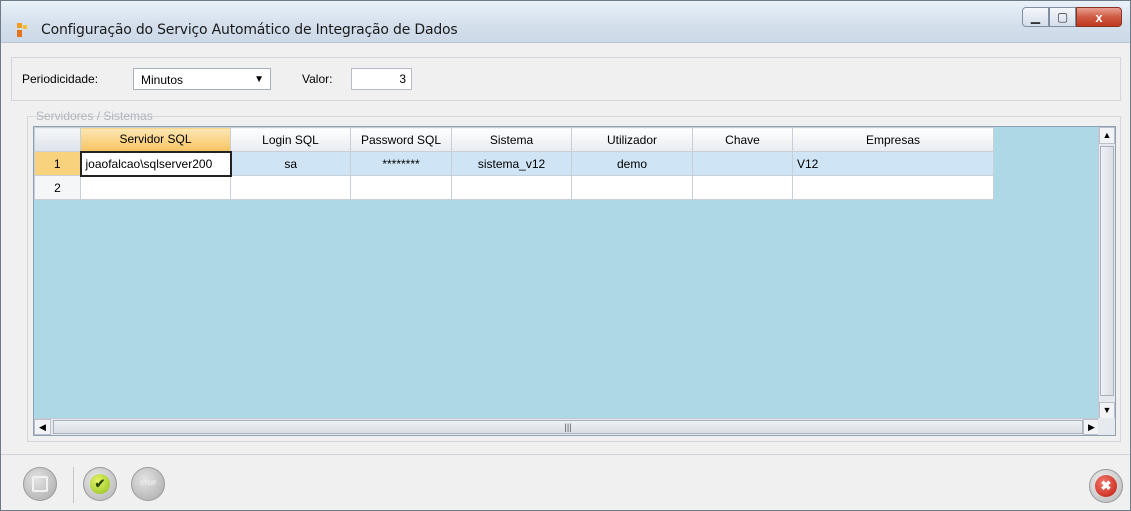  I want to click on column-header: Servidor SQL, so click(155, 139).